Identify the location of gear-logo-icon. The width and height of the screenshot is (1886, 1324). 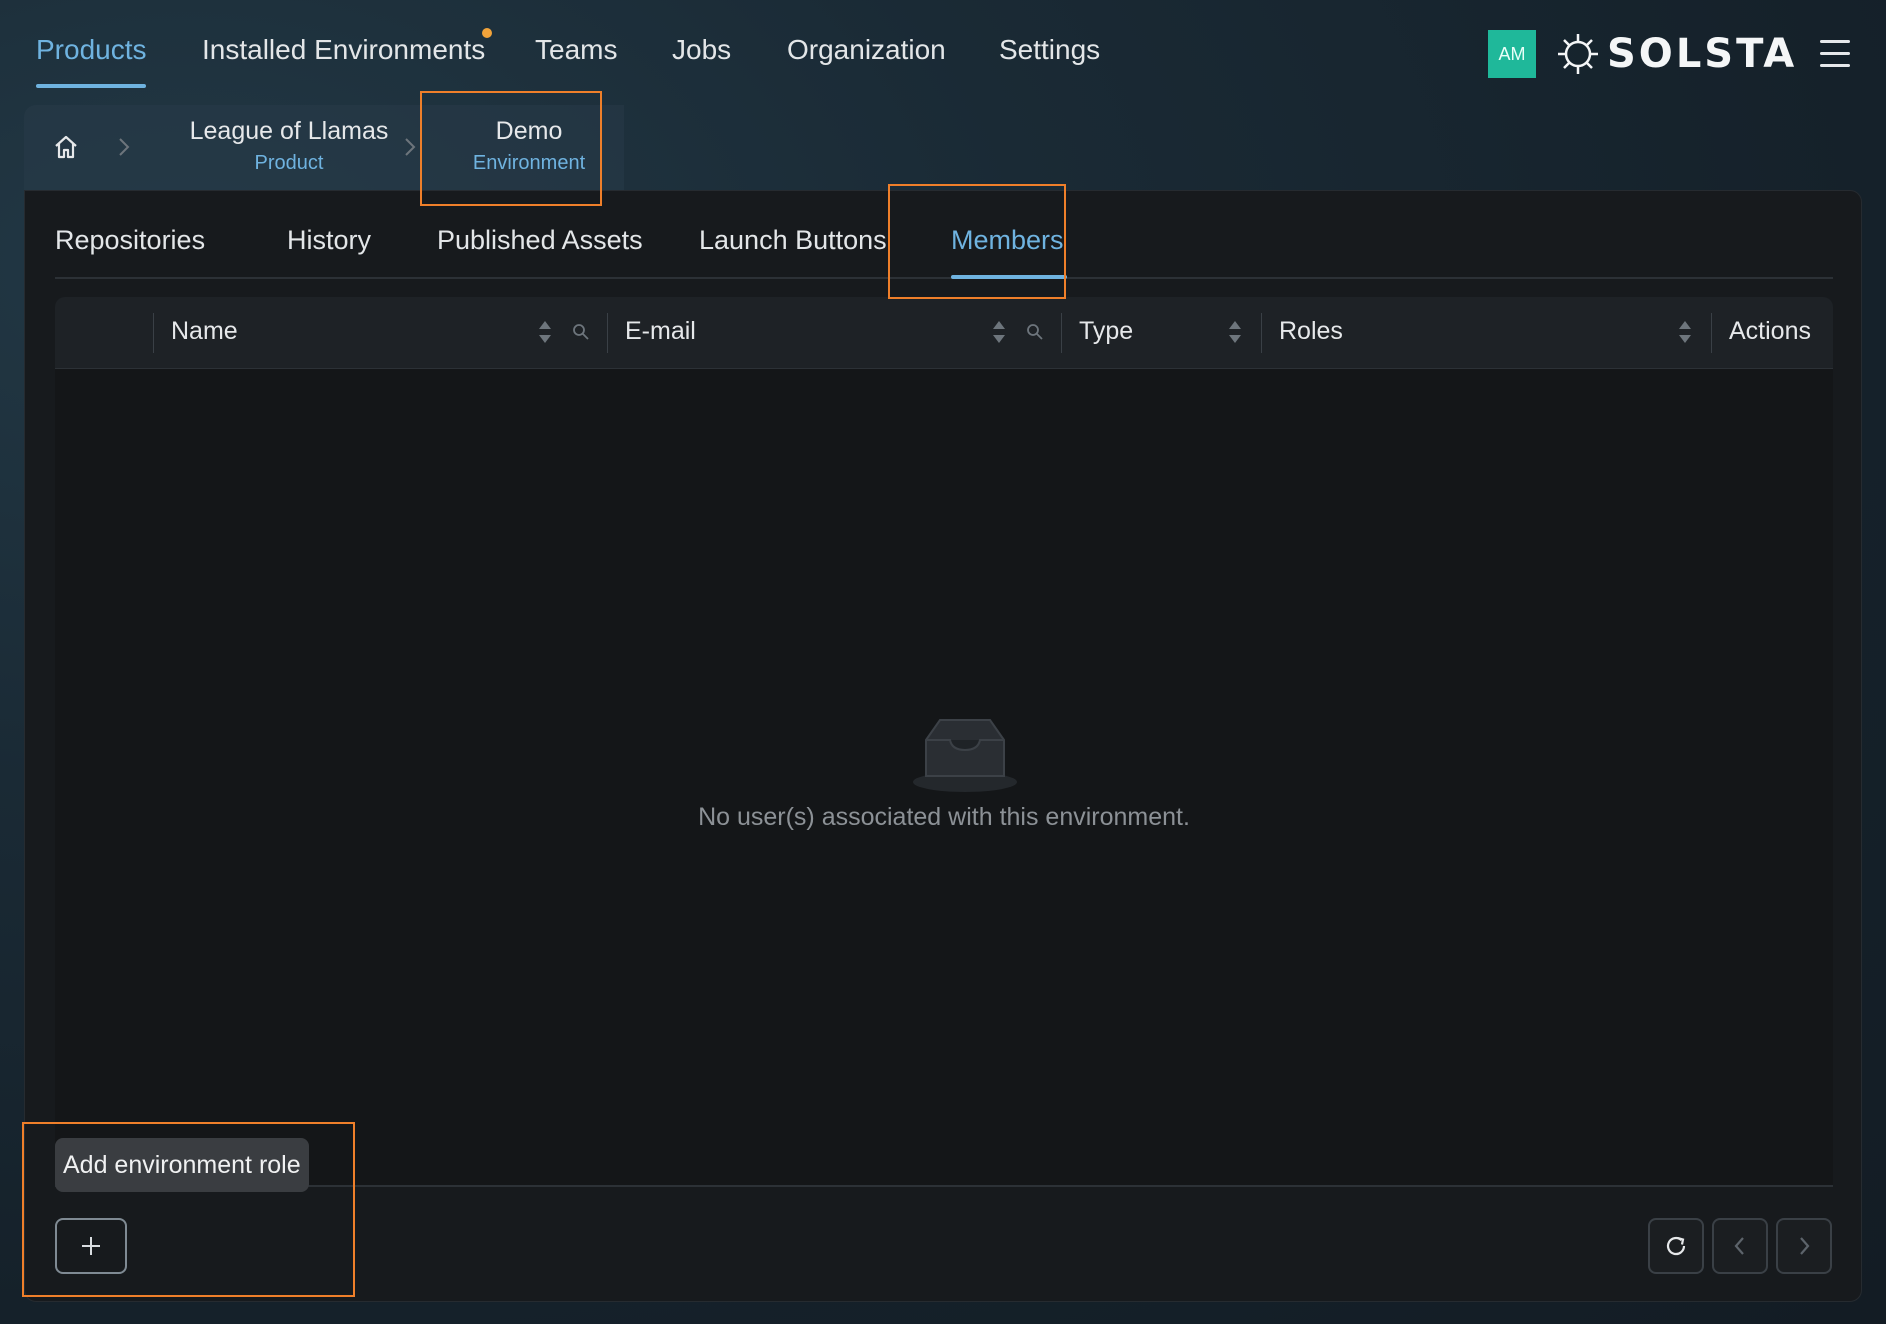
(1578, 54).